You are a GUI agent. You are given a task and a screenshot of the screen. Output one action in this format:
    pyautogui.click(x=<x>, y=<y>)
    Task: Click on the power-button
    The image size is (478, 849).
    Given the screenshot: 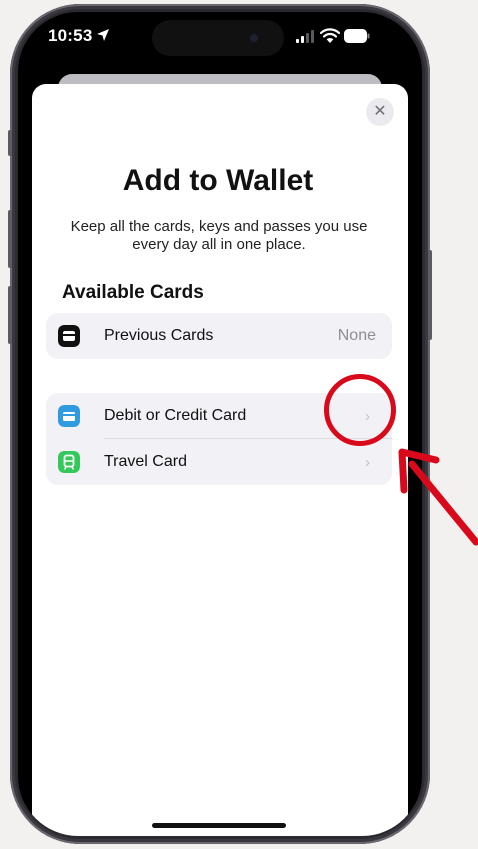 What is the action you would take?
    pyautogui.click(x=430, y=295)
    